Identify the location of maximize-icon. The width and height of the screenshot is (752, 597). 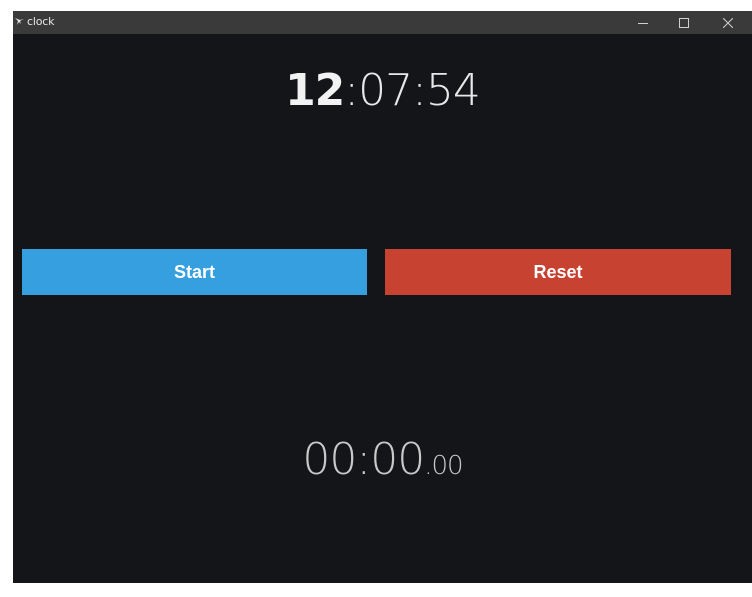
(684, 22).